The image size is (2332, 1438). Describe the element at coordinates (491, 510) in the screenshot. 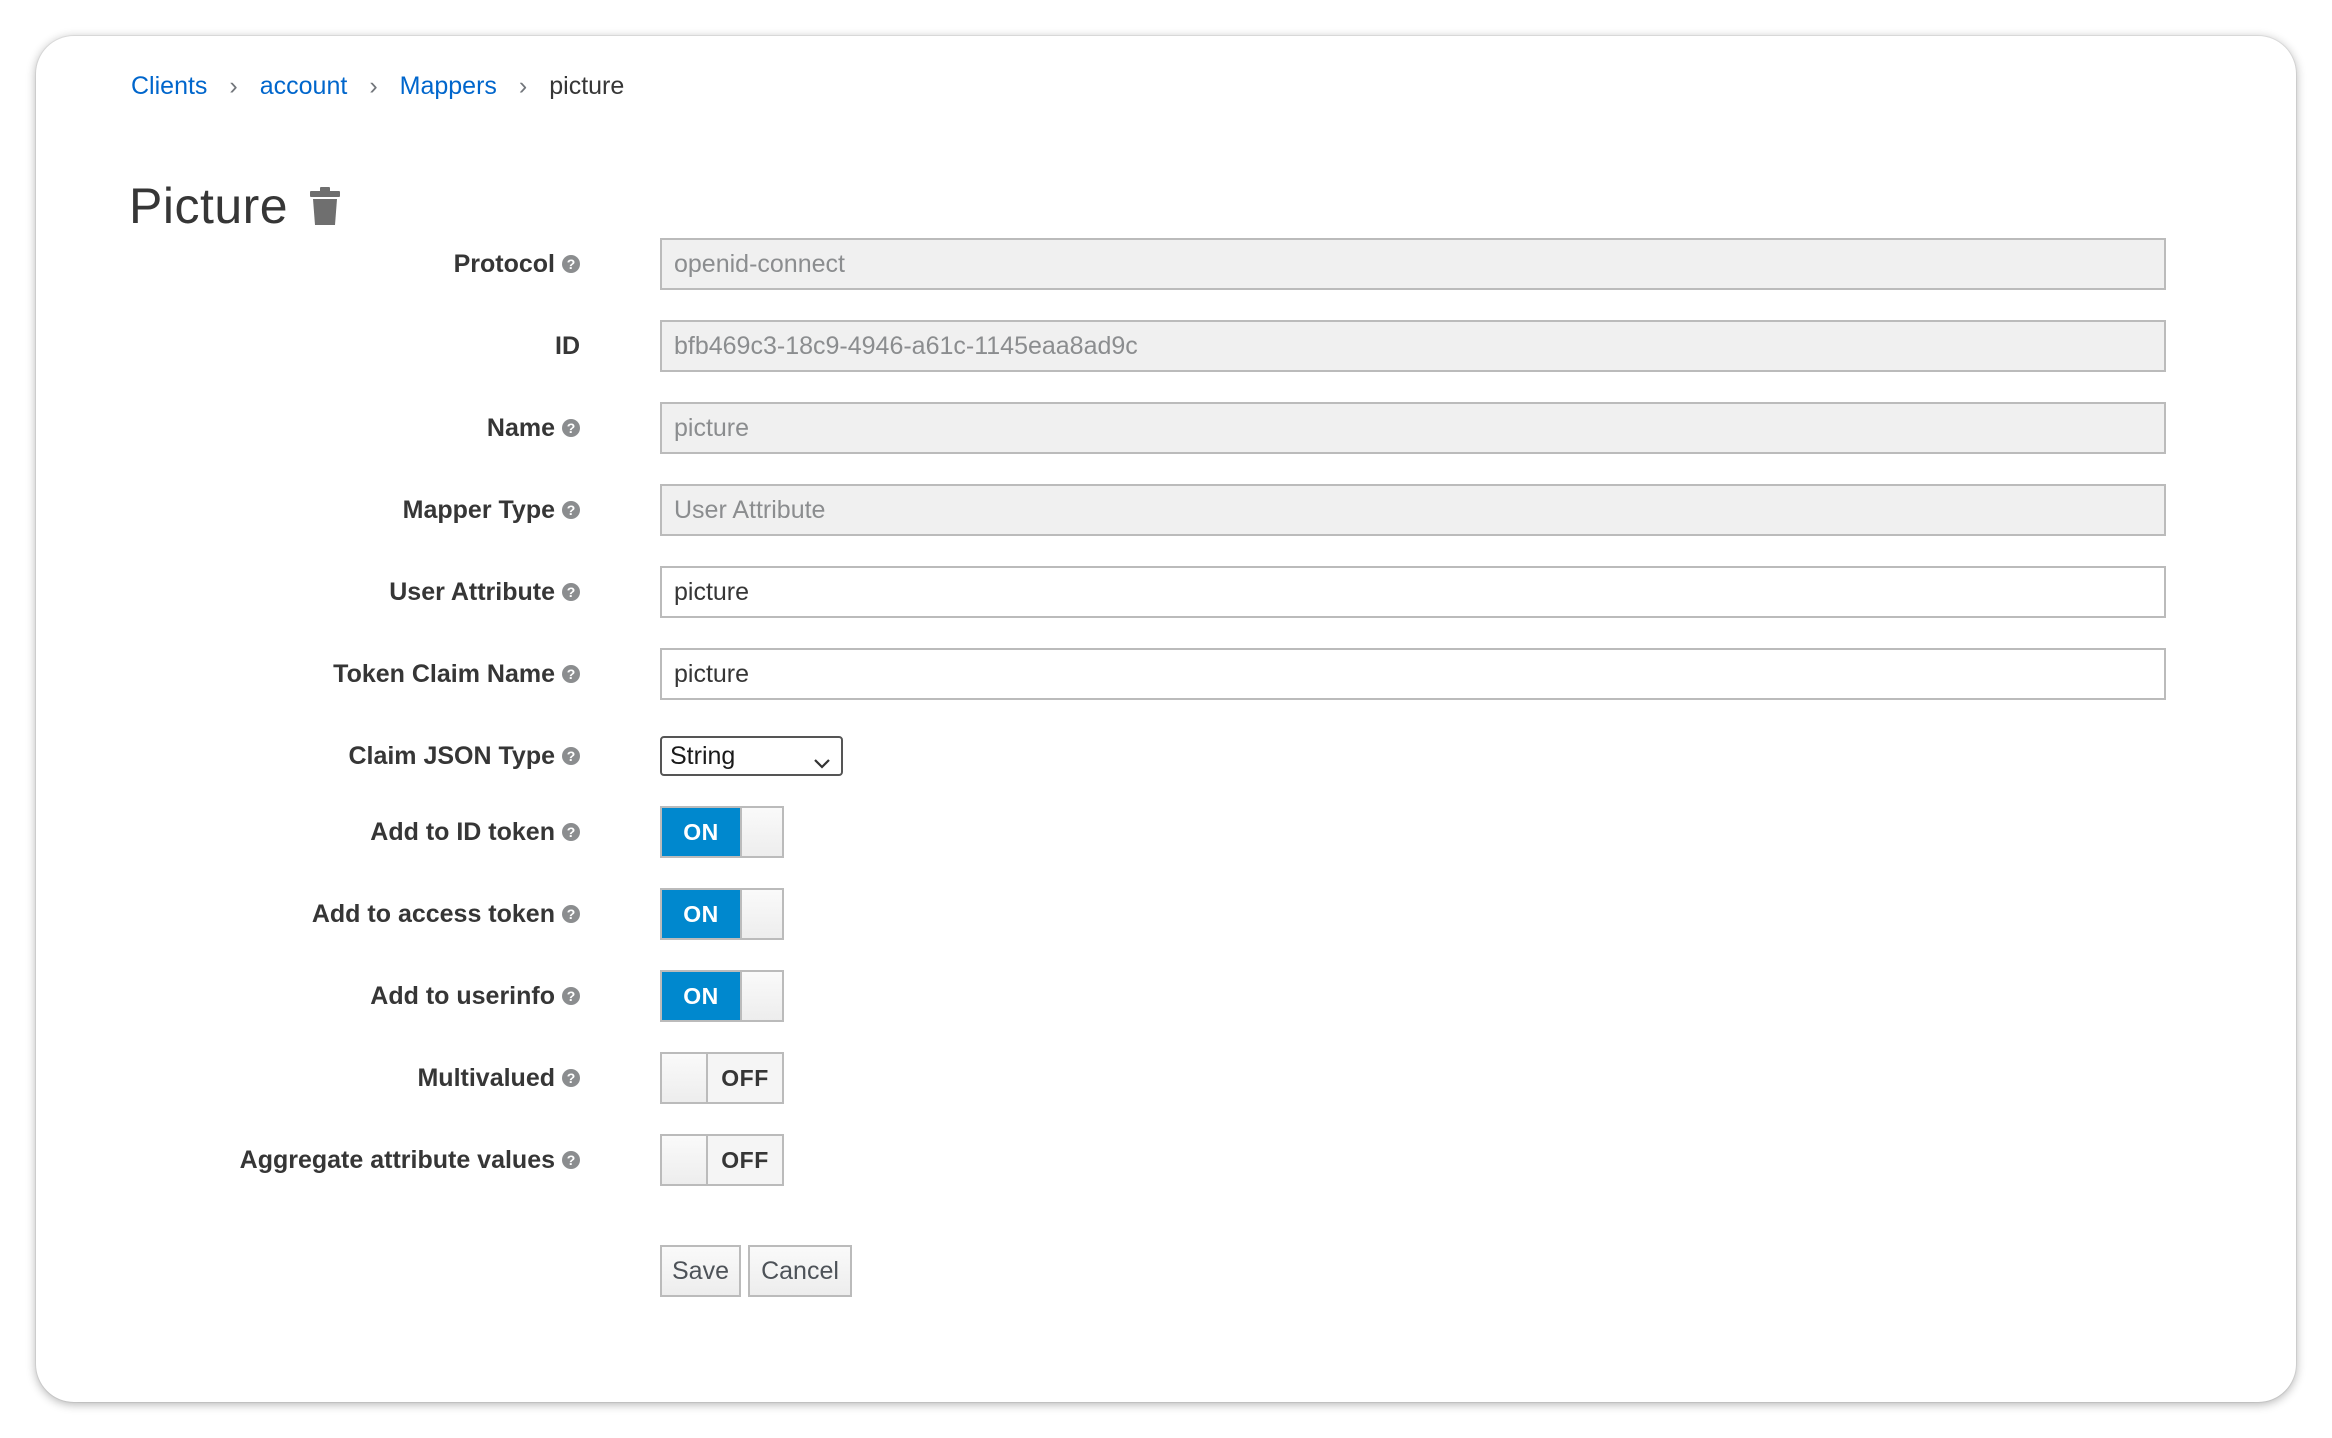

I see `mapper-type-label: Mapper Type ?` at that location.